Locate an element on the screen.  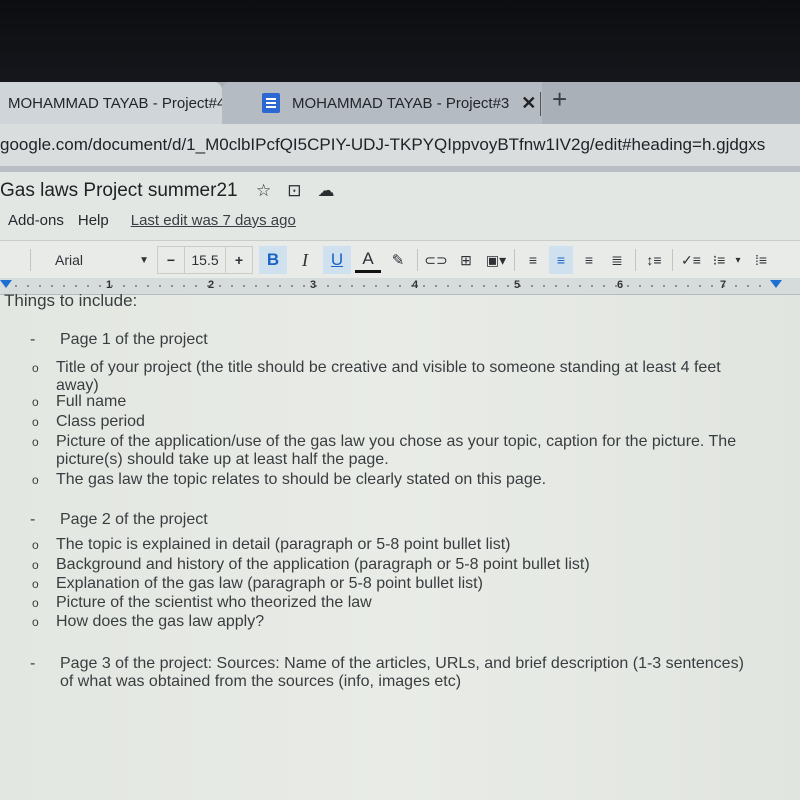
decrease-font-size-button: − is located at coordinates (171, 260).